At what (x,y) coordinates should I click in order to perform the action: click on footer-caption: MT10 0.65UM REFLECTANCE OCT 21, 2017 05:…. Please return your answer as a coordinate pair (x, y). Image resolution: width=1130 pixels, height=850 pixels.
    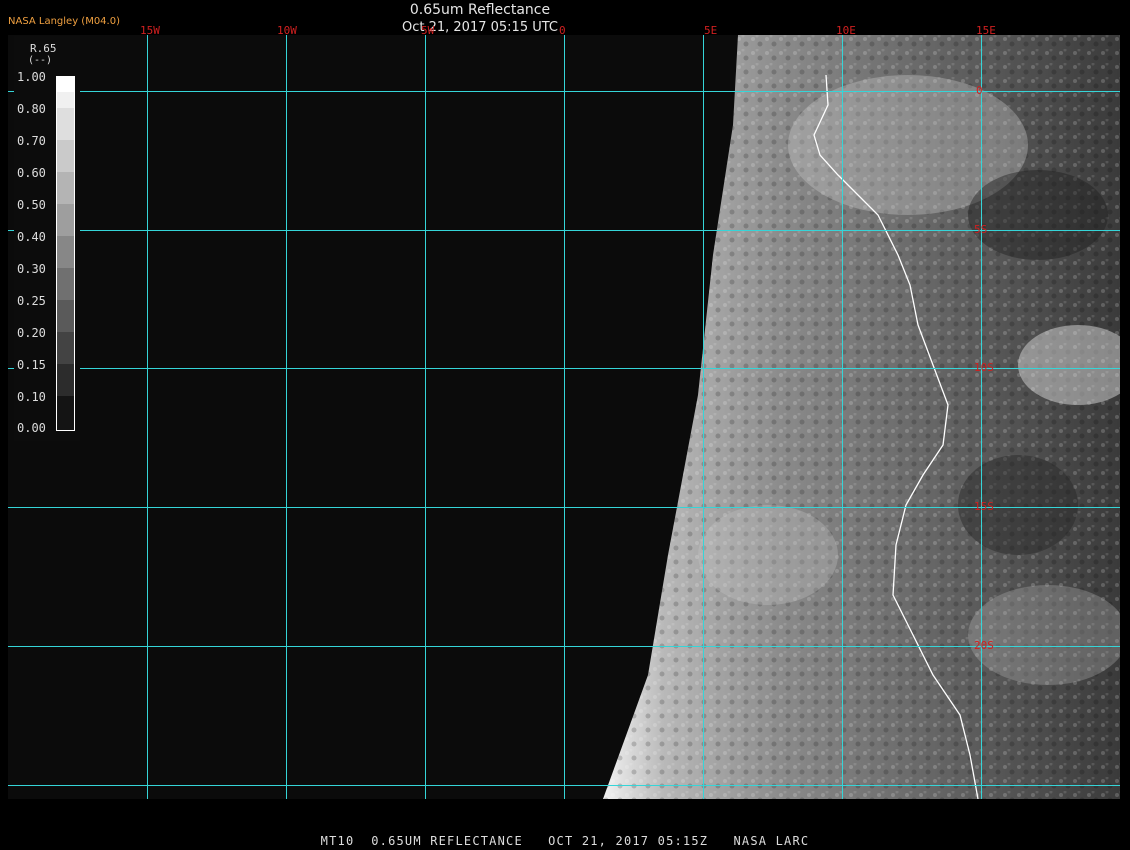
    Looking at the image, I should click on (565, 841).